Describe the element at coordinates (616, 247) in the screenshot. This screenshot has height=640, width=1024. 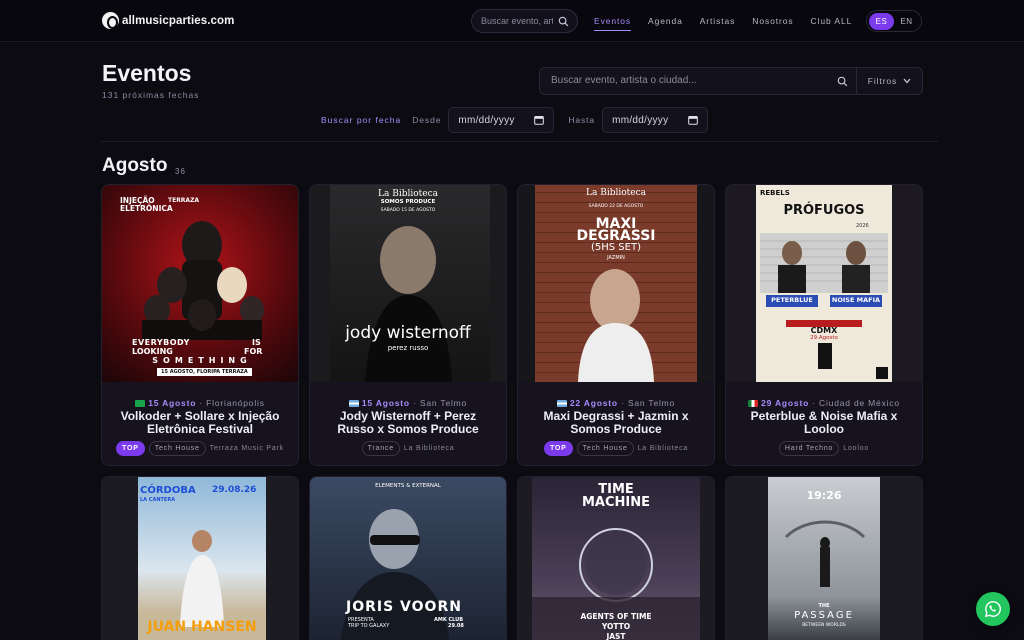
I see `poster-line3: (5HS SET)` at that location.